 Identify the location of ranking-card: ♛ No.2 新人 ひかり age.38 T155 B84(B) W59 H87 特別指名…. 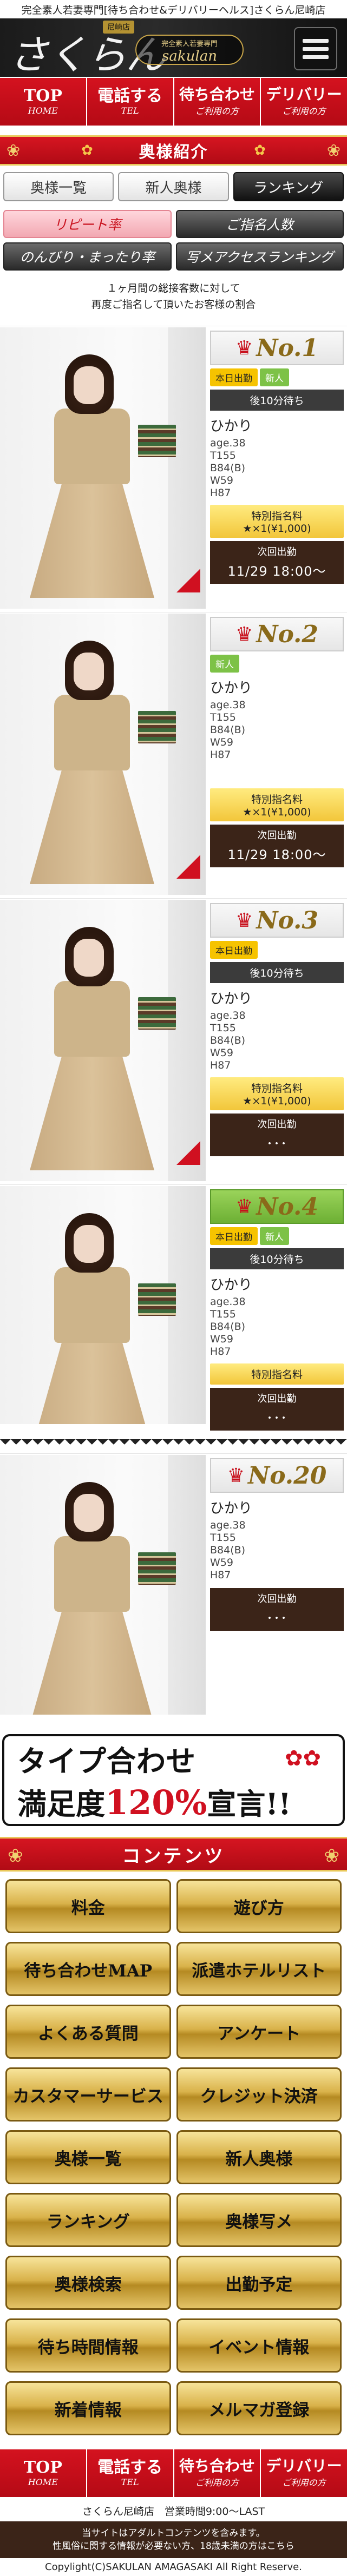
(173, 755).